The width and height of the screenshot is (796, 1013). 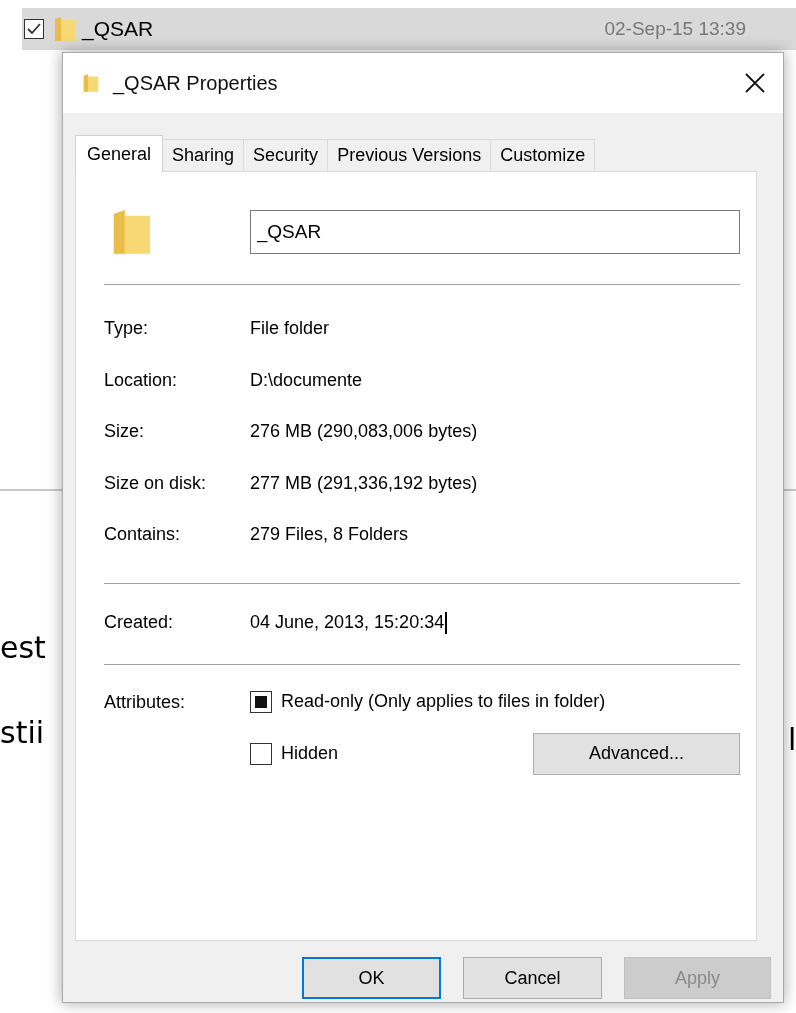 I want to click on field-label: Created:, so click(x=139, y=622).